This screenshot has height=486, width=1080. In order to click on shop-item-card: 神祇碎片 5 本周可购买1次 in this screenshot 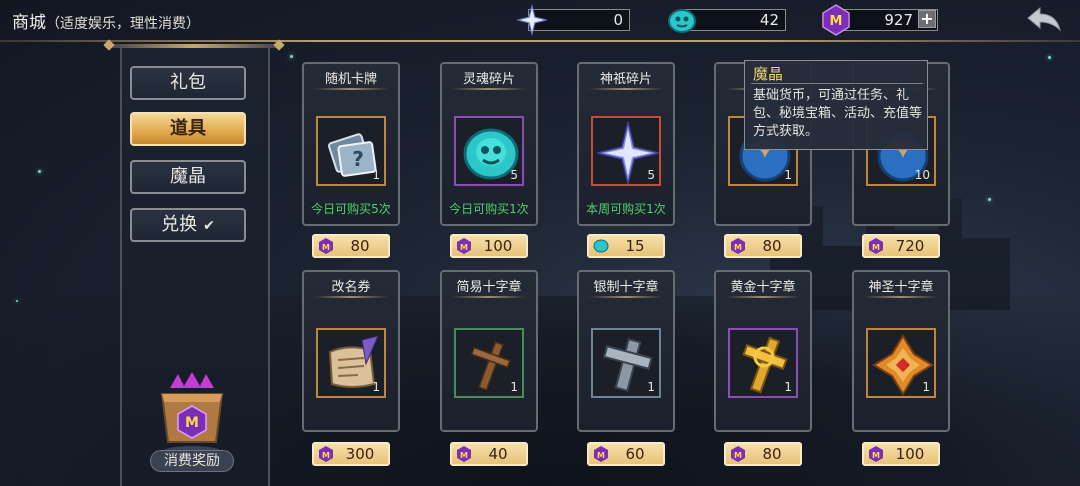, I will do `click(626, 144)`.